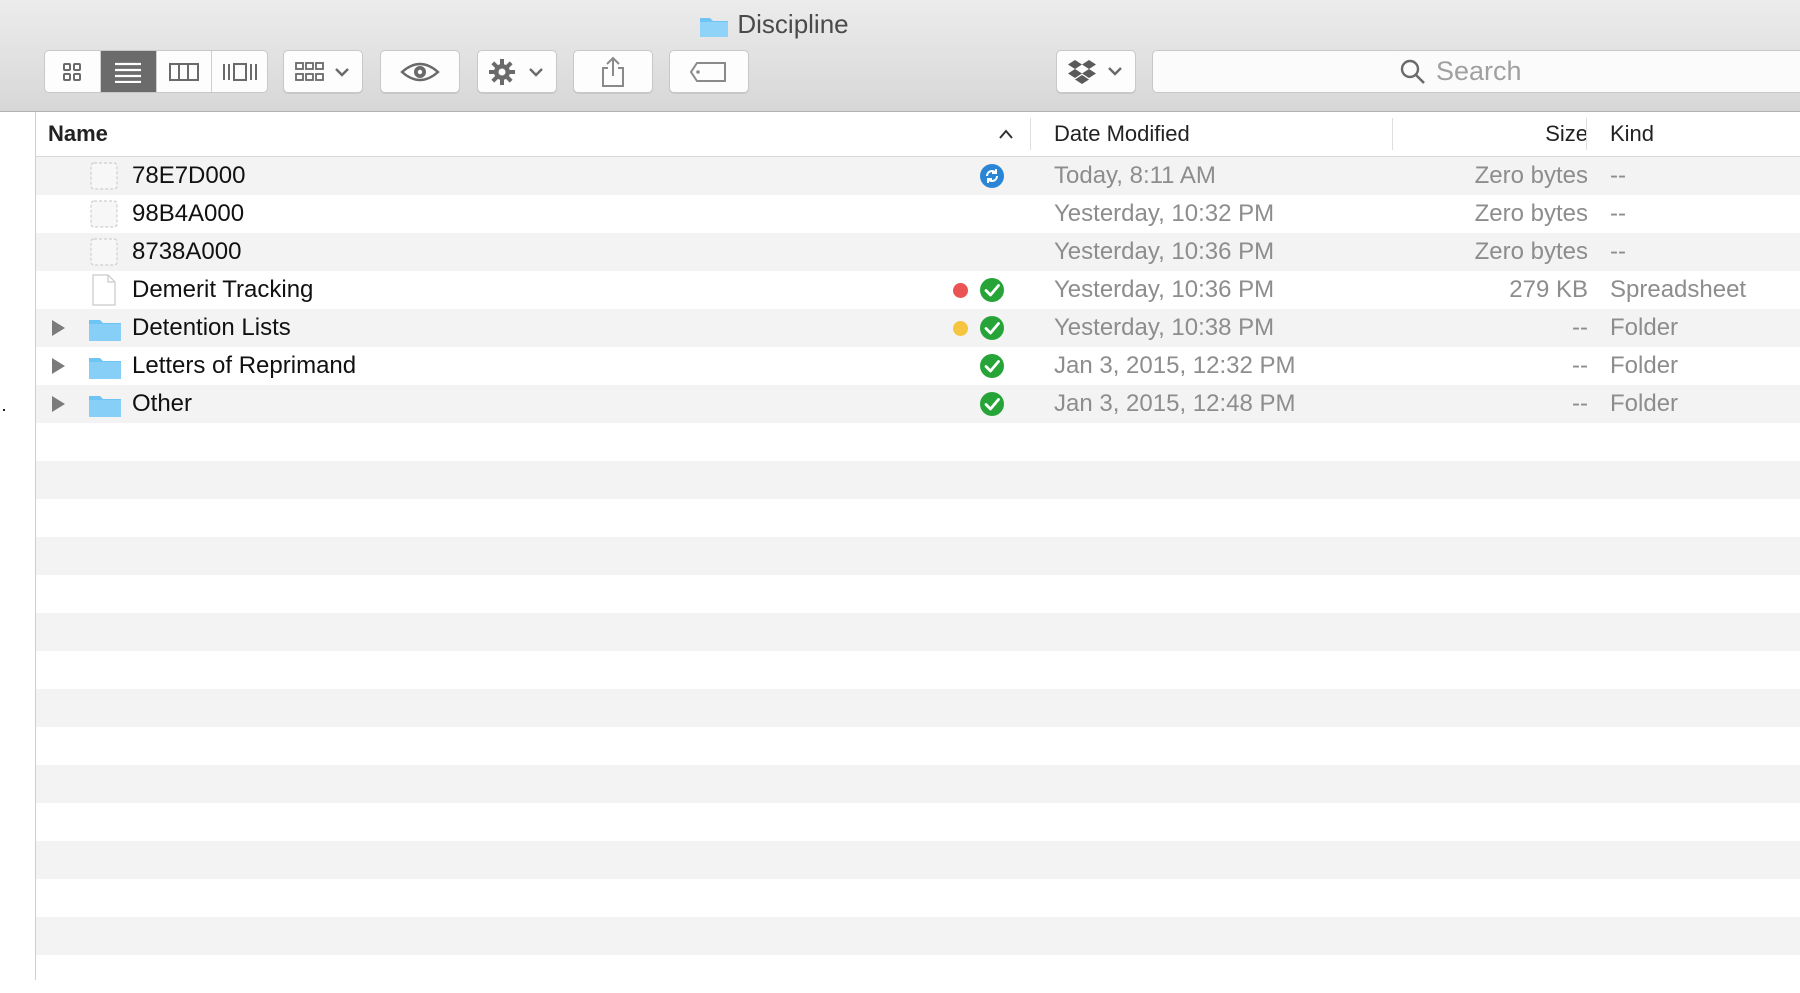 The width and height of the screenshot is (1800, 993). I want to click on view-switcher, so click(156, 71).